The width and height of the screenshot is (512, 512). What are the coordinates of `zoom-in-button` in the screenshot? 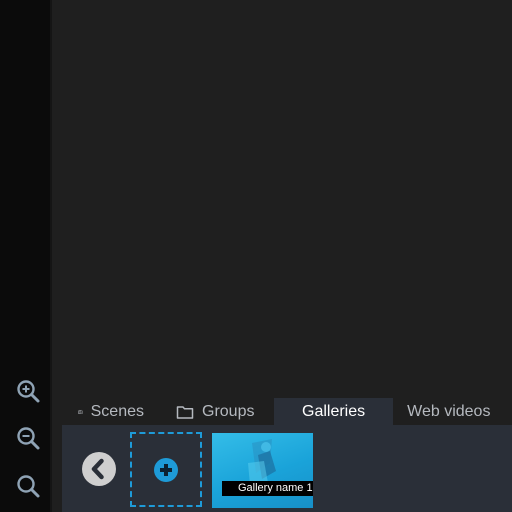 It's located at (28, 391).